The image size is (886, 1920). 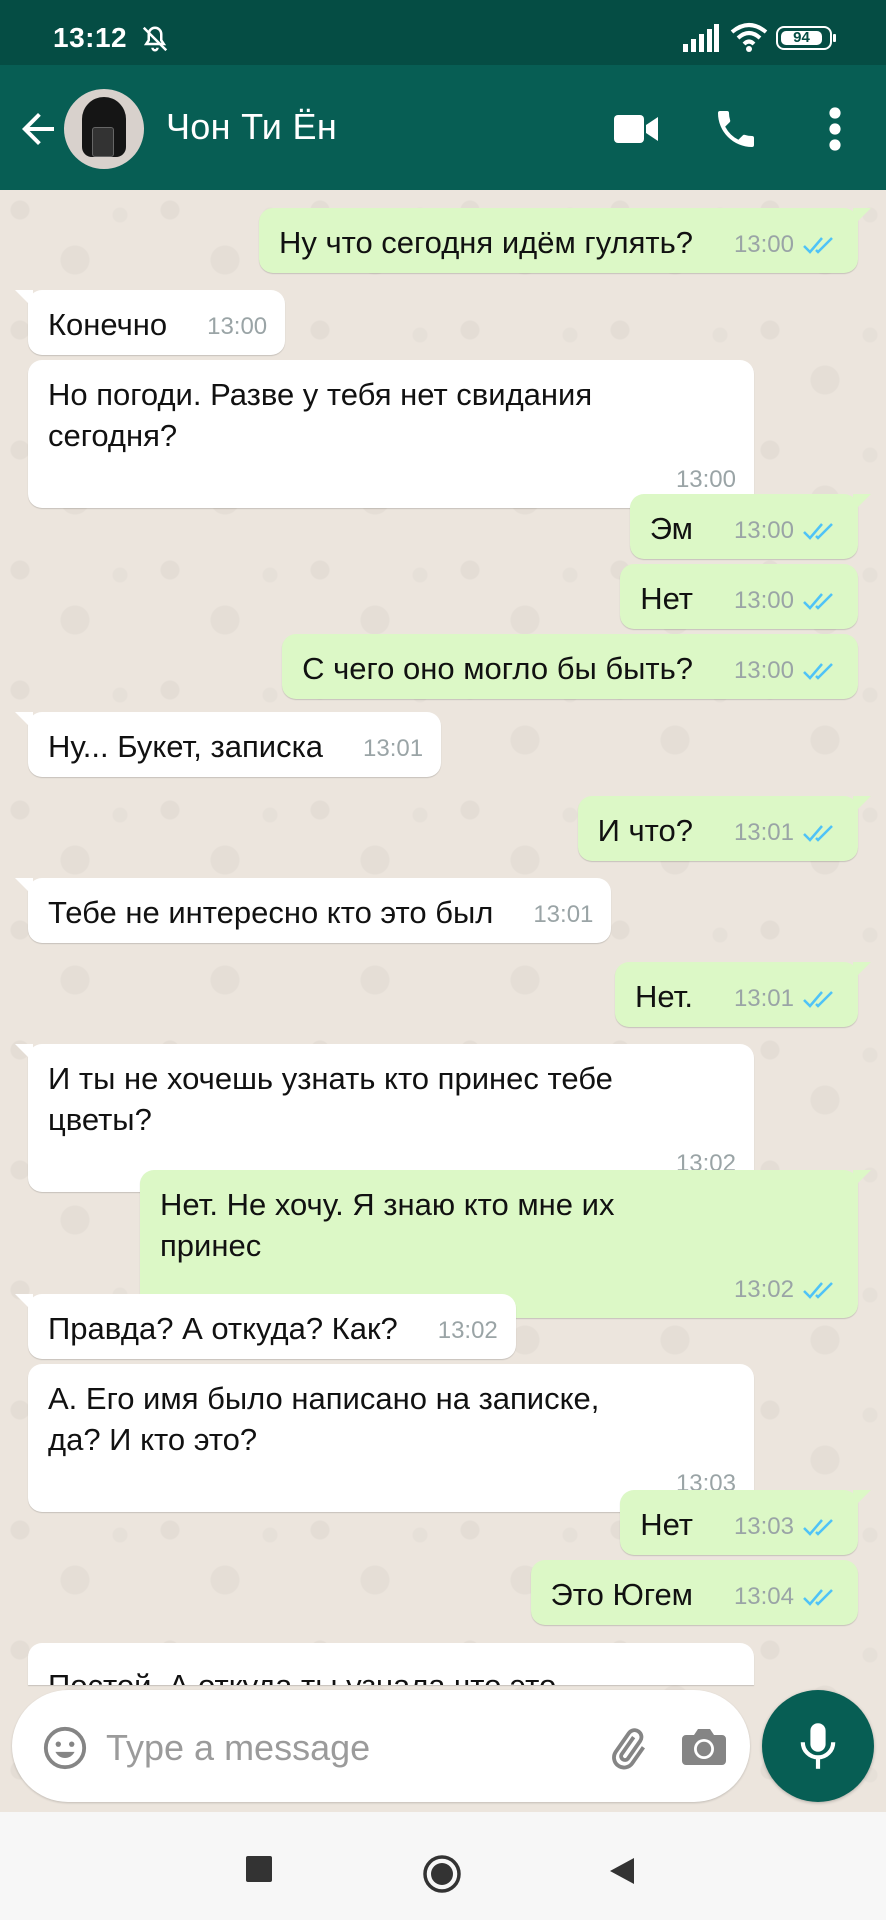 What do you see at coordinates (736, 129) in the screenshot?
I see `call-icon` at bounding box center [736, 129].